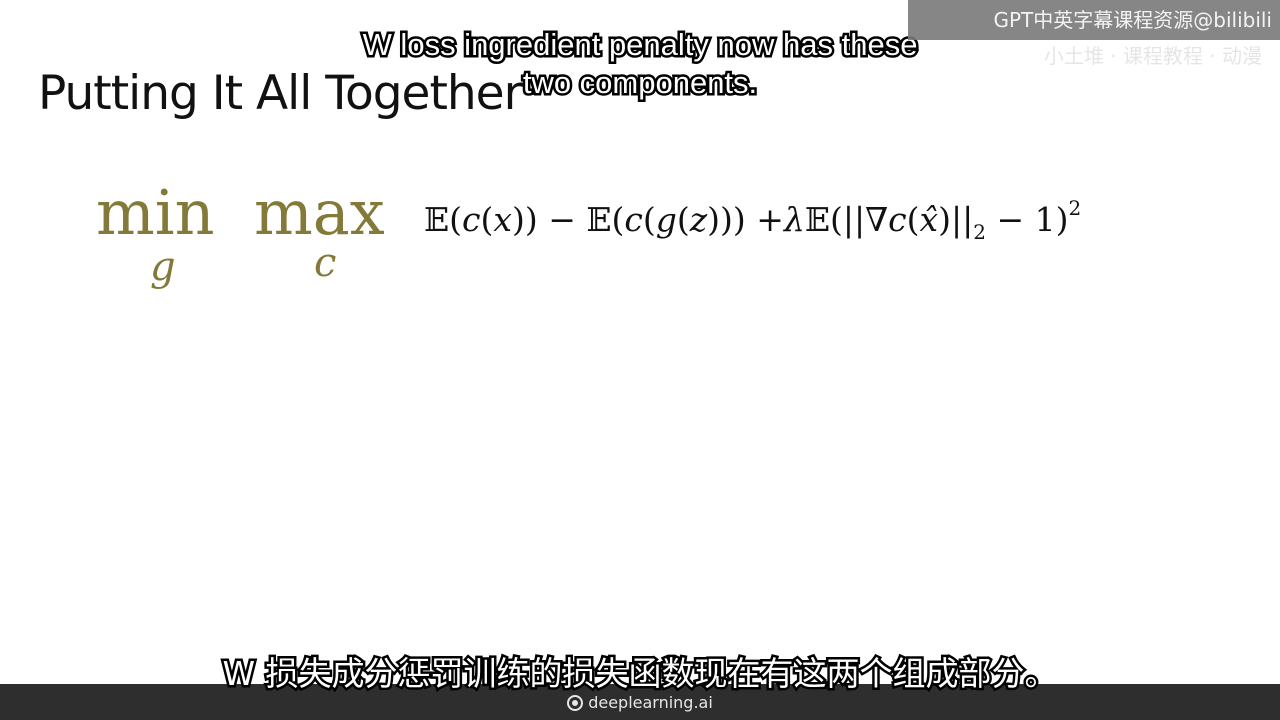 The image size is (1280, 720). I want to click on formula-part: g, so click(666, 219).